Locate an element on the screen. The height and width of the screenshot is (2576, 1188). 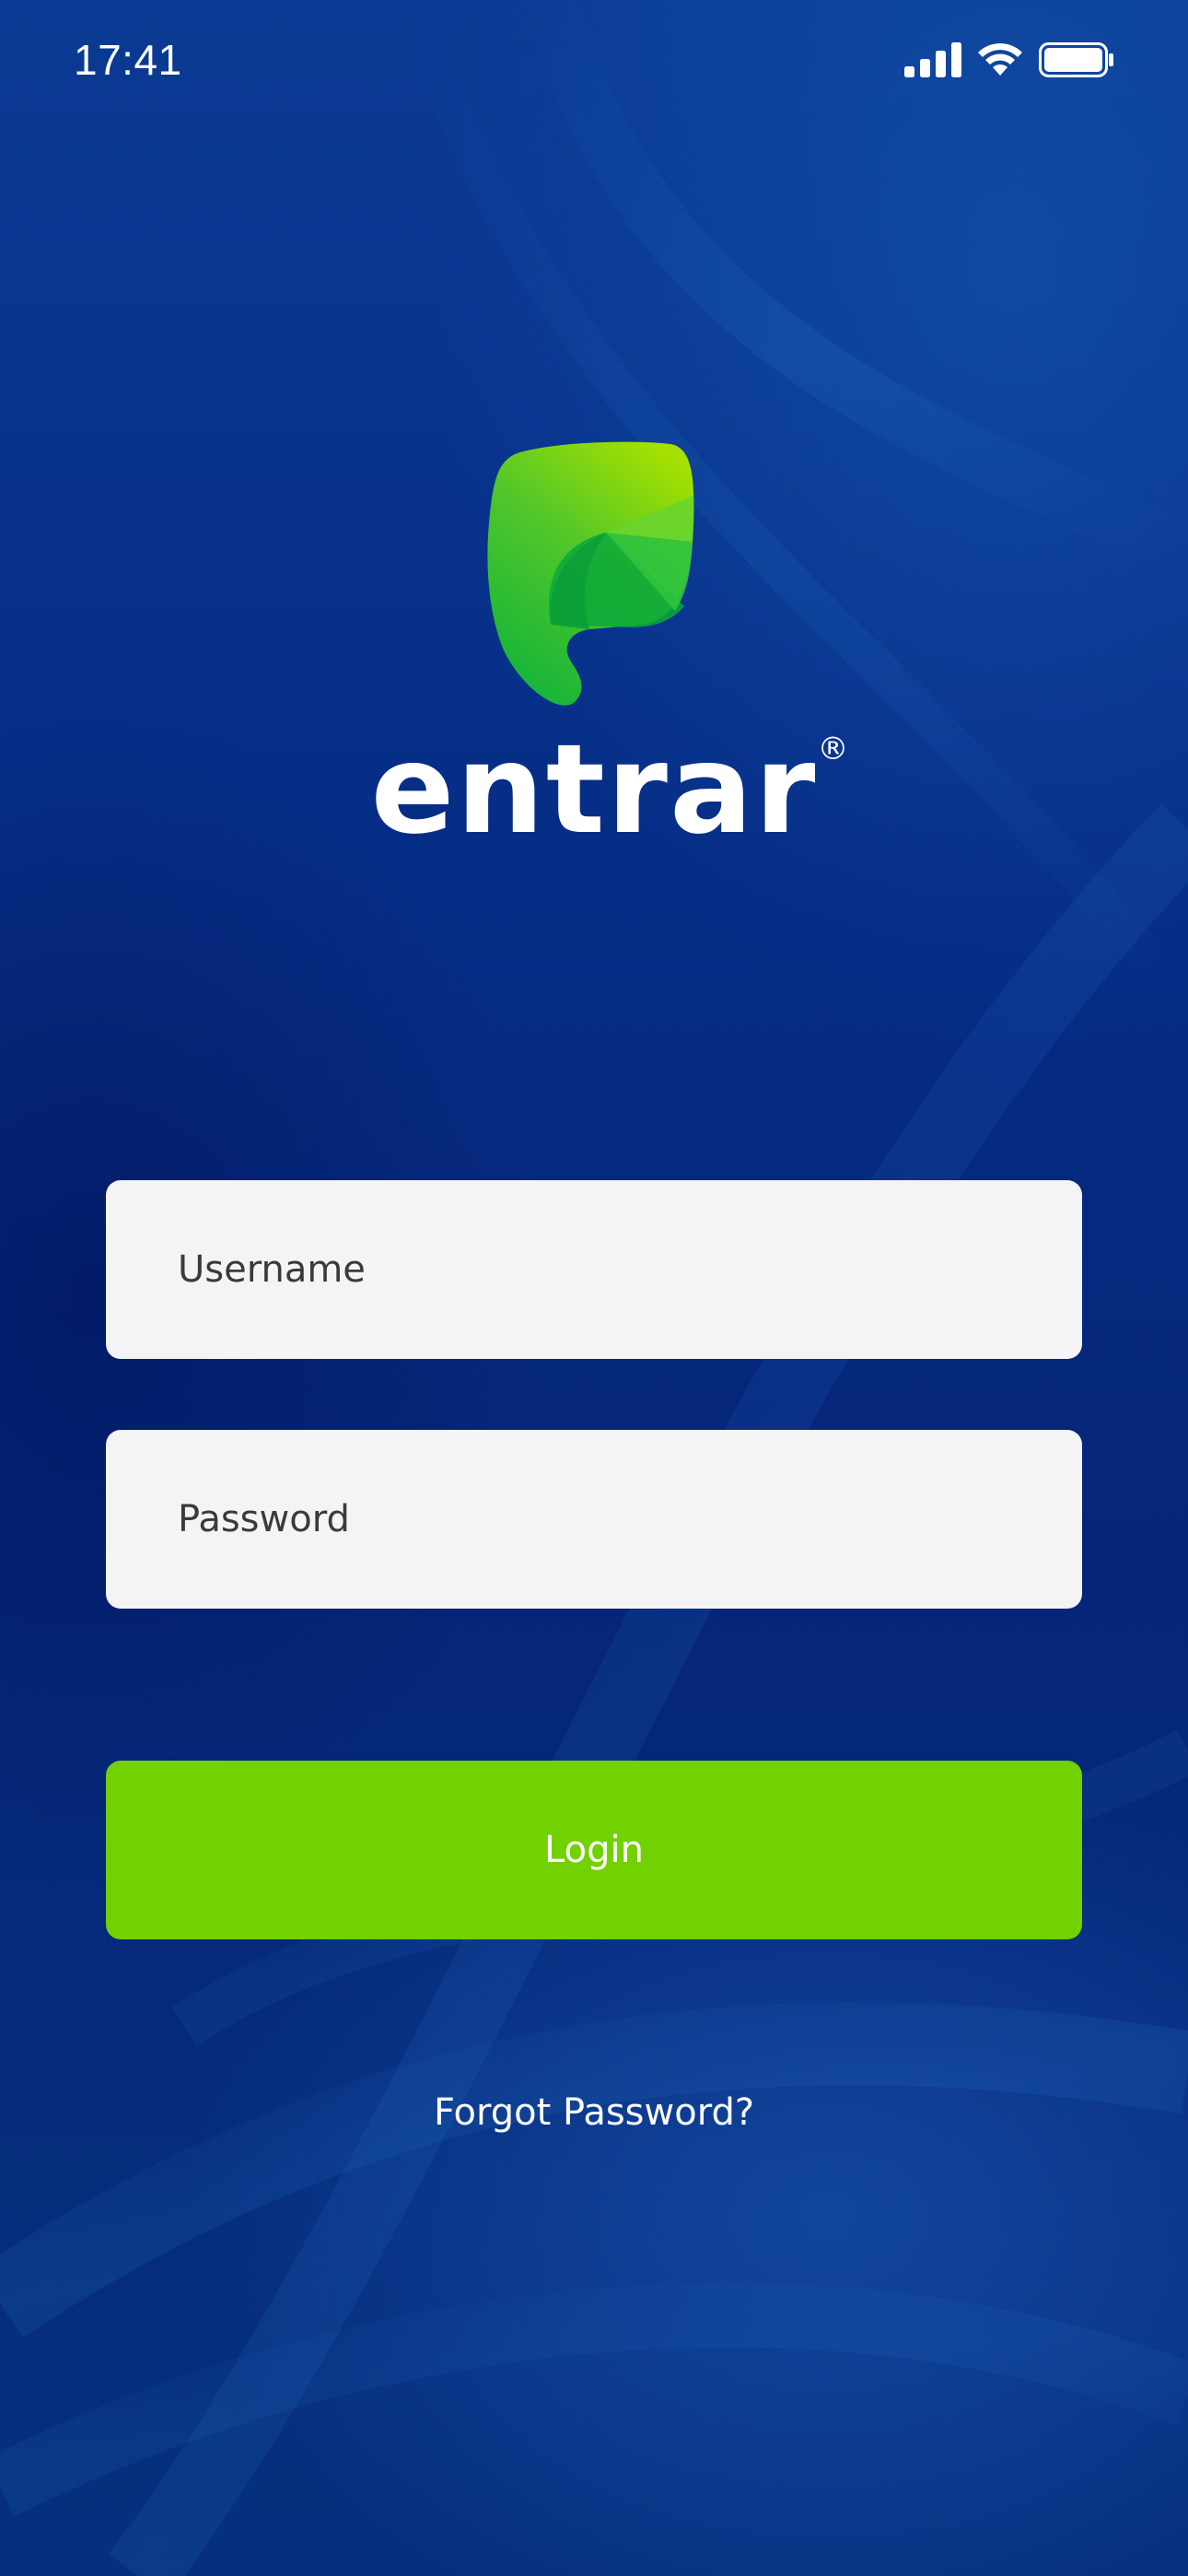
brand-name: entrar is located at coordinates (594, 789).